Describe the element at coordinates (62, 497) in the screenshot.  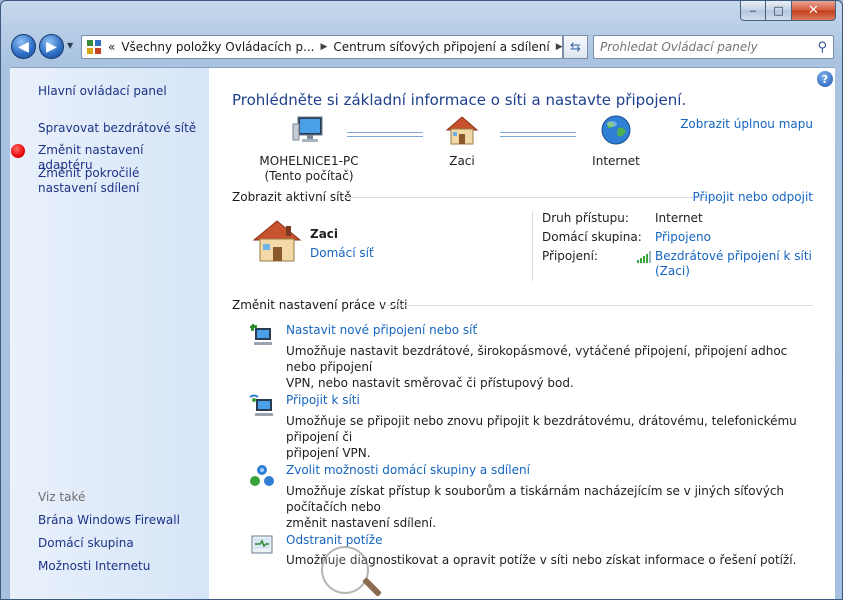
I see `see-also-label: Viz také` at that location.